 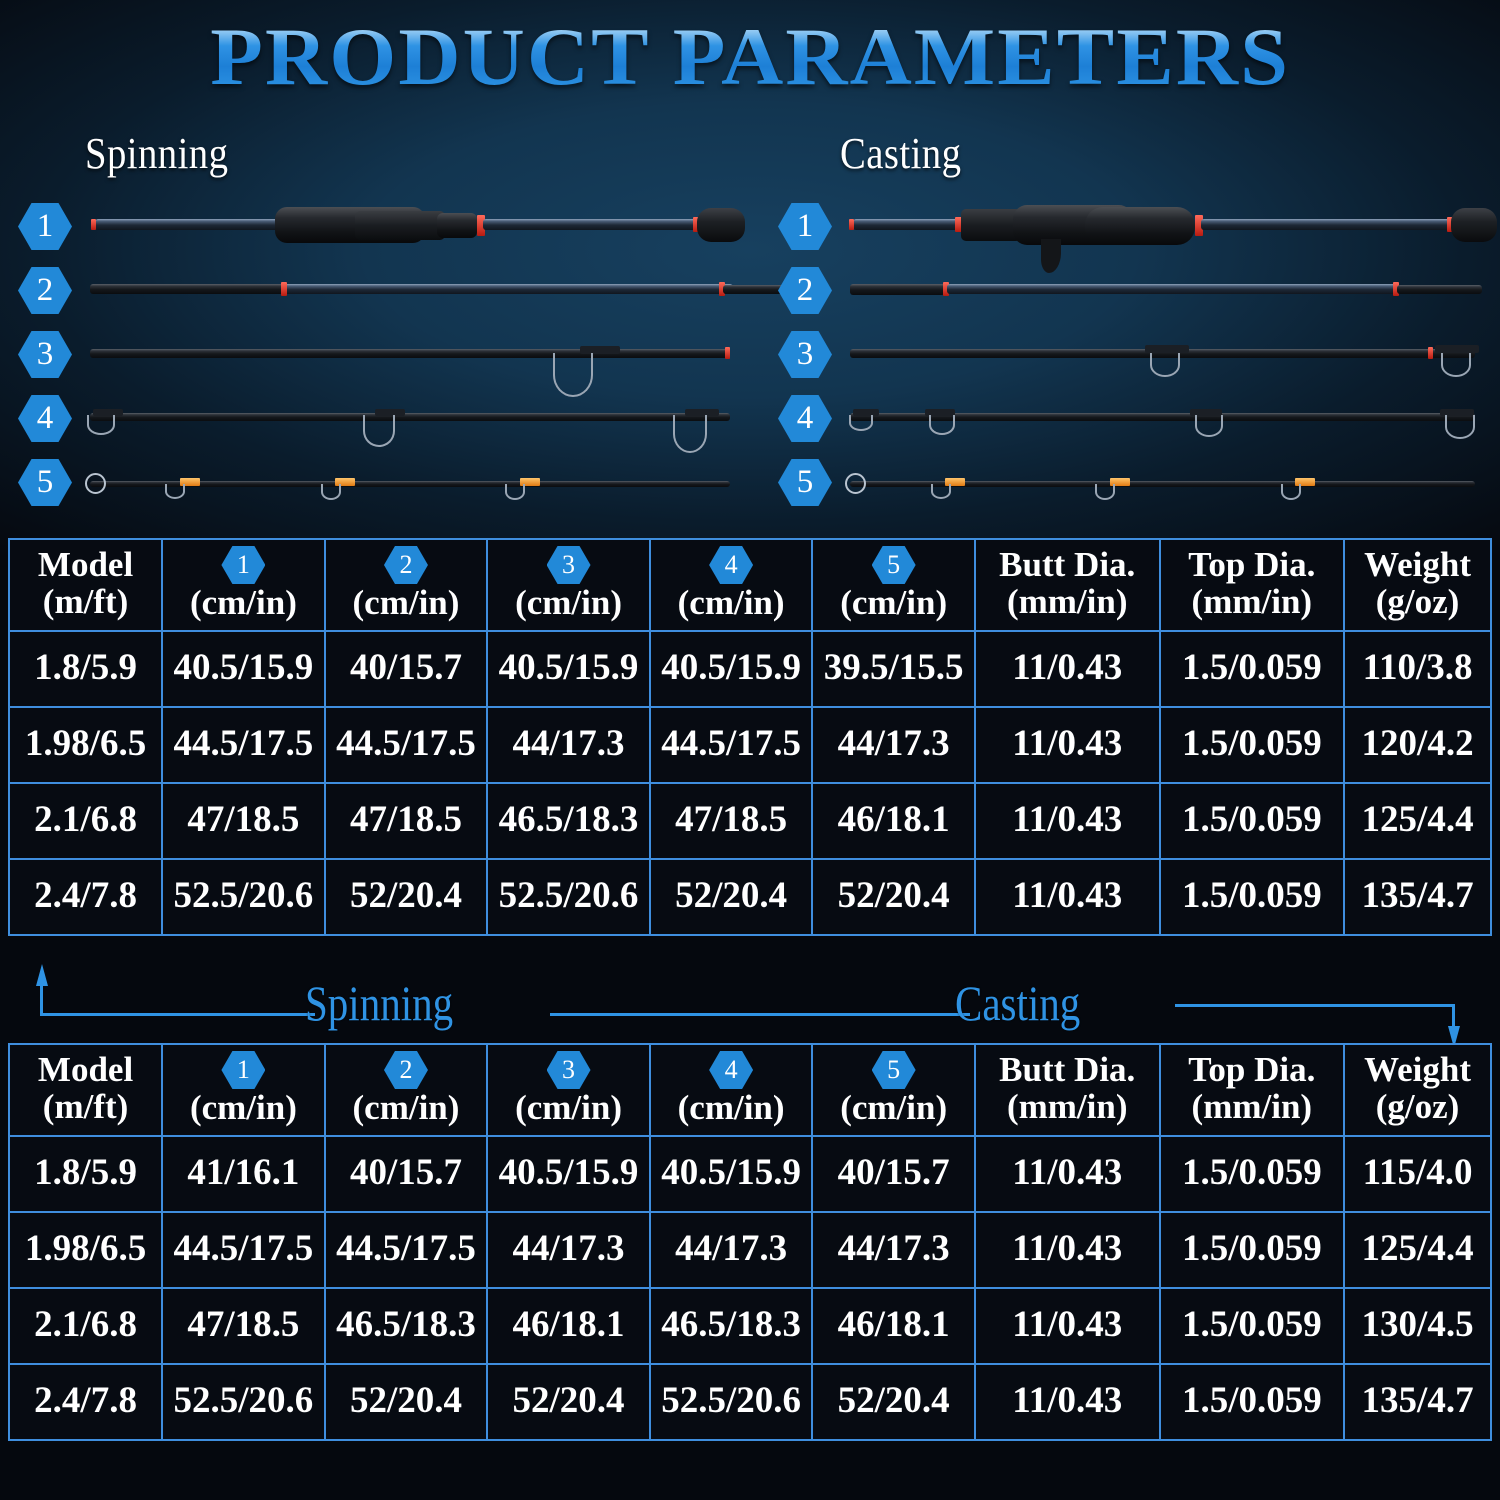 I want to click on cell-section-4: 40.5/15.9, so click(x=731, y=668).